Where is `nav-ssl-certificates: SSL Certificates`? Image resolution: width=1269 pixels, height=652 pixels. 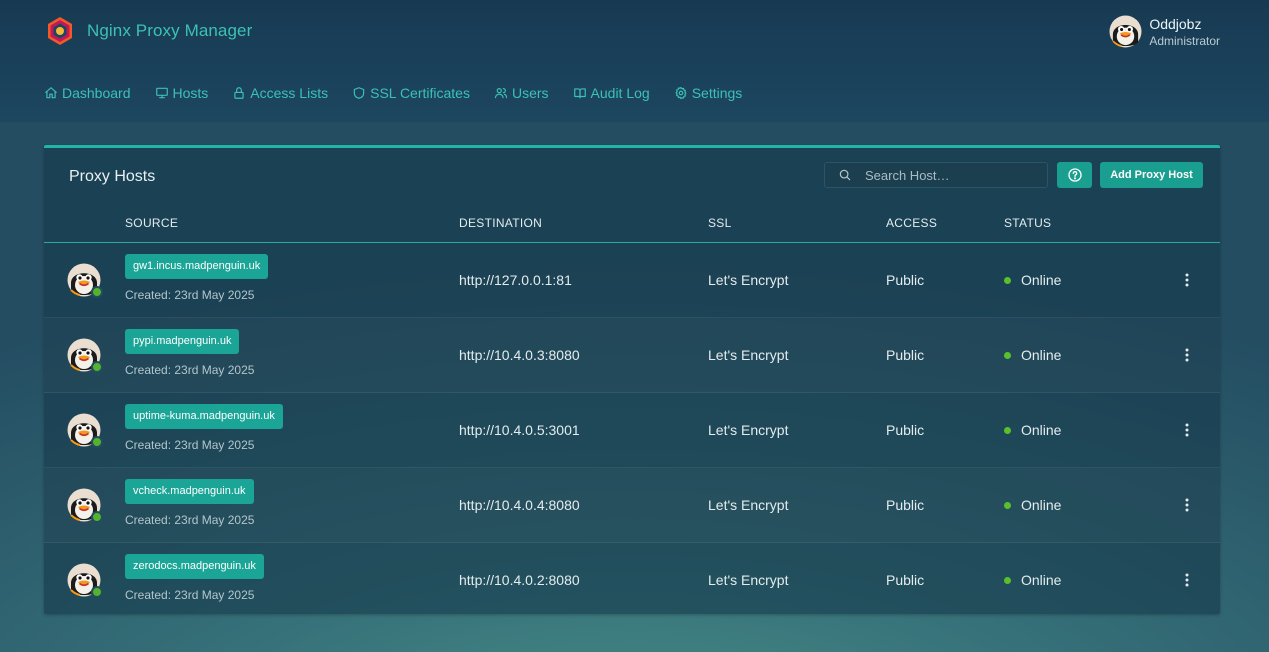 nav-ssl-certificates: SSL Certificates is located at coordinates (411, 93).